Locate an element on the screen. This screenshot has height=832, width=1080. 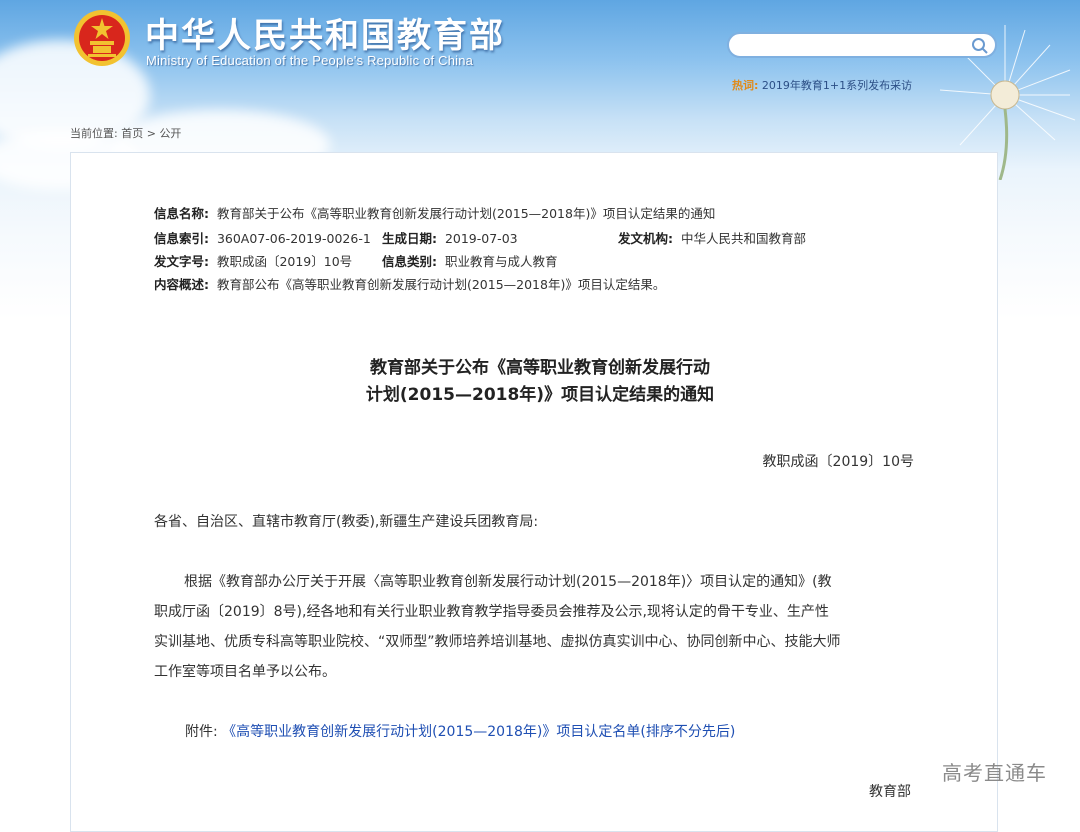
hot-words-link: 2019年教育1+1系列发布采访 is located at coordinates (837, 85).